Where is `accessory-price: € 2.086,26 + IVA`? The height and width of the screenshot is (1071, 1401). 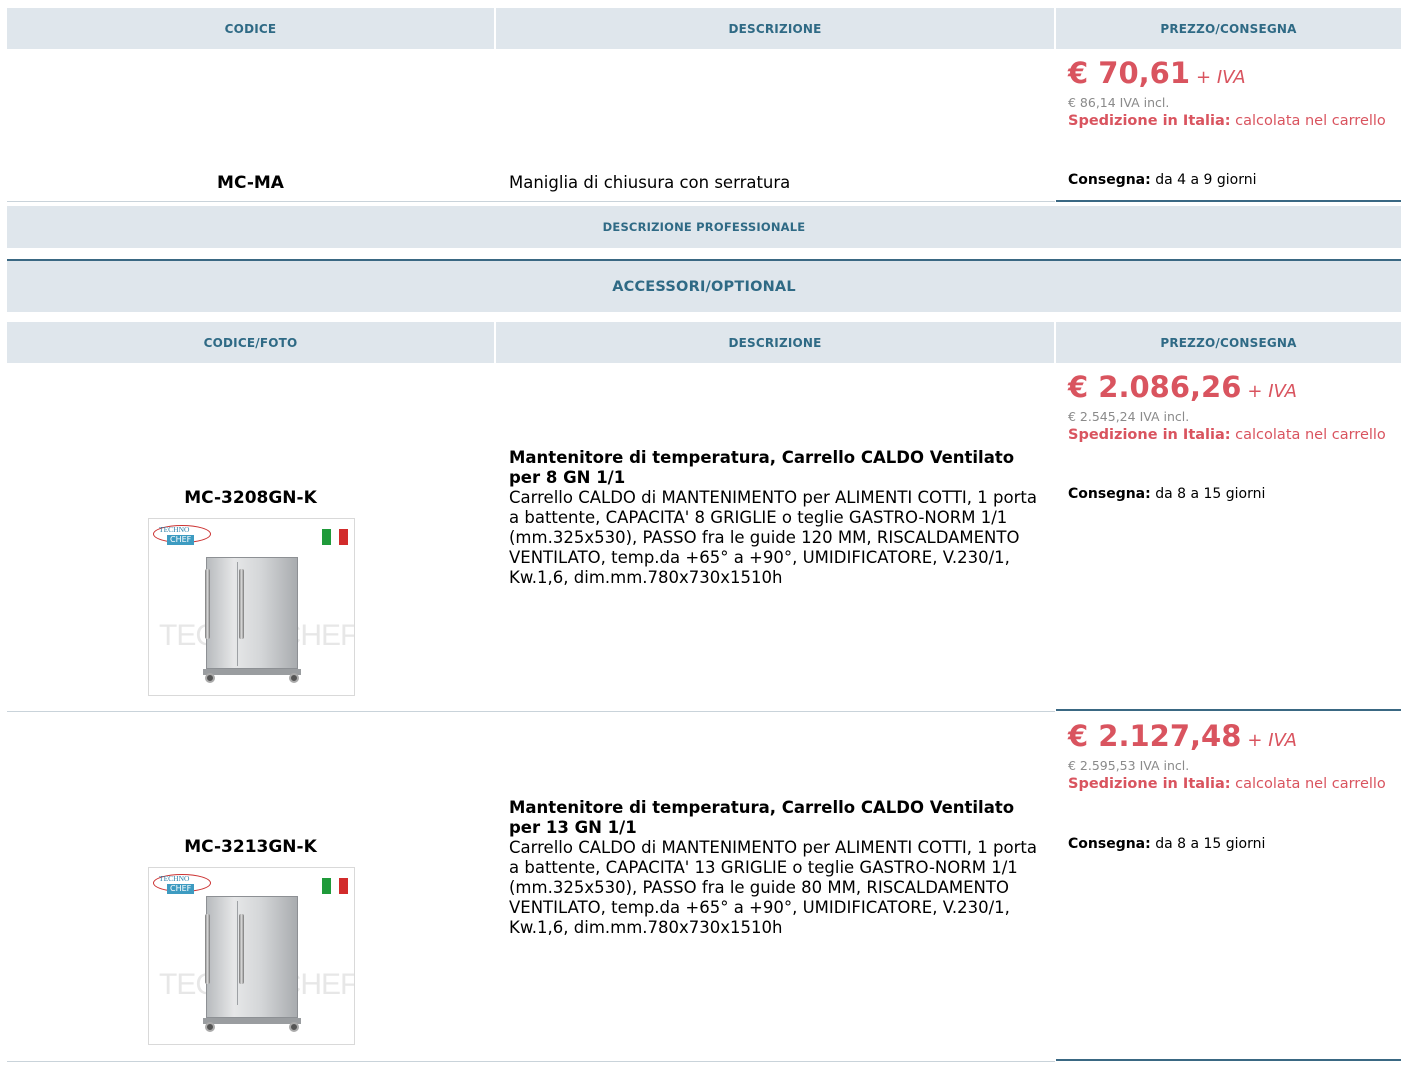 accessory-price: € 2.086,26 + IVA is located at coordinates (1228, 389).